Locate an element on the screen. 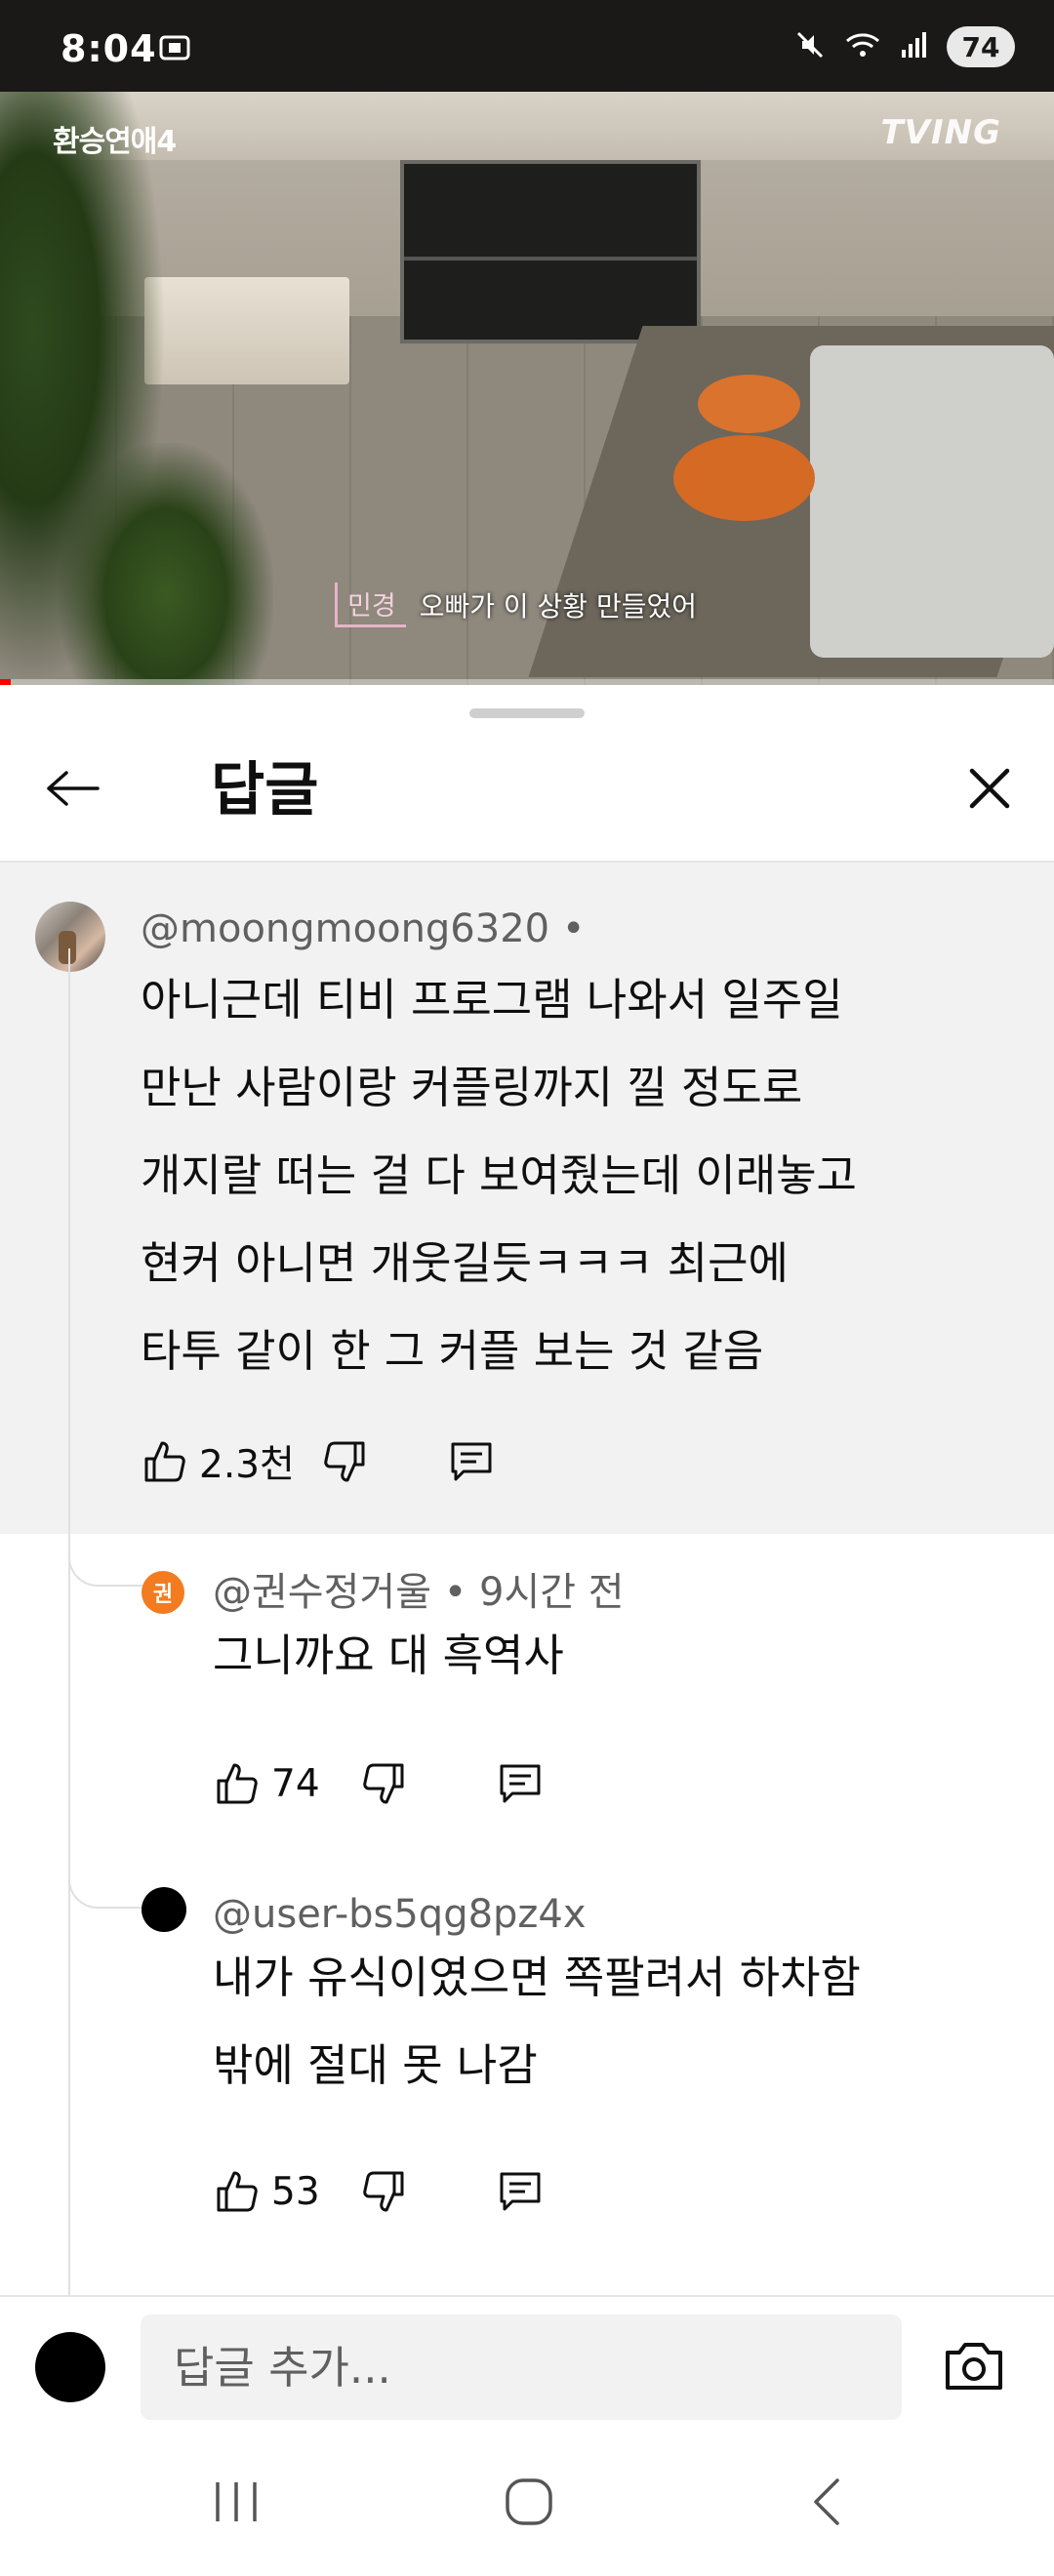 The image size is (1054, 2576). video-subtitle: 민경 오빠가 이 상황 만들었어 is located at coordinates (516, 605).